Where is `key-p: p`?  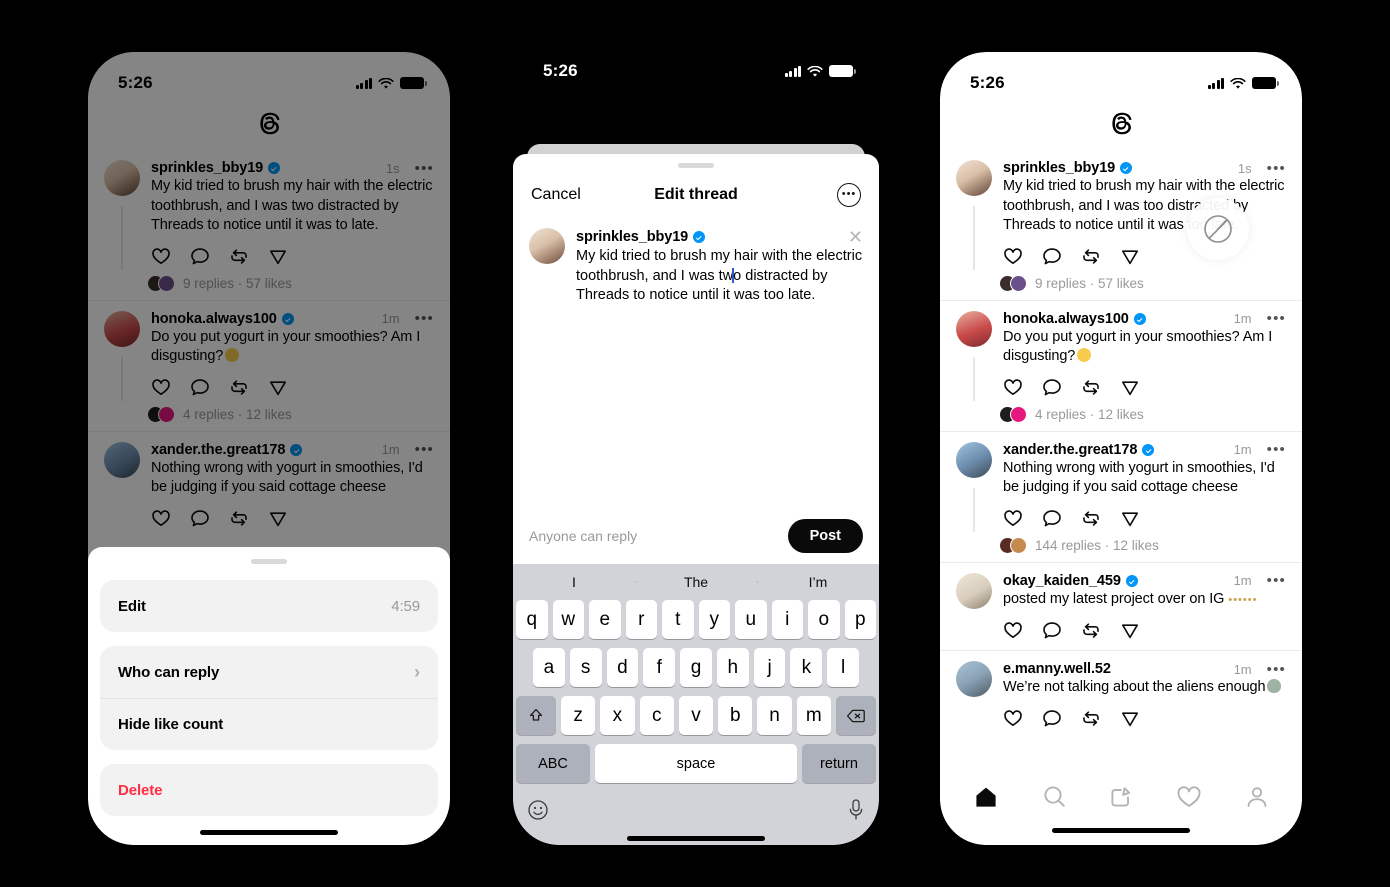
key-p: p is located at coordinates (860, 619).